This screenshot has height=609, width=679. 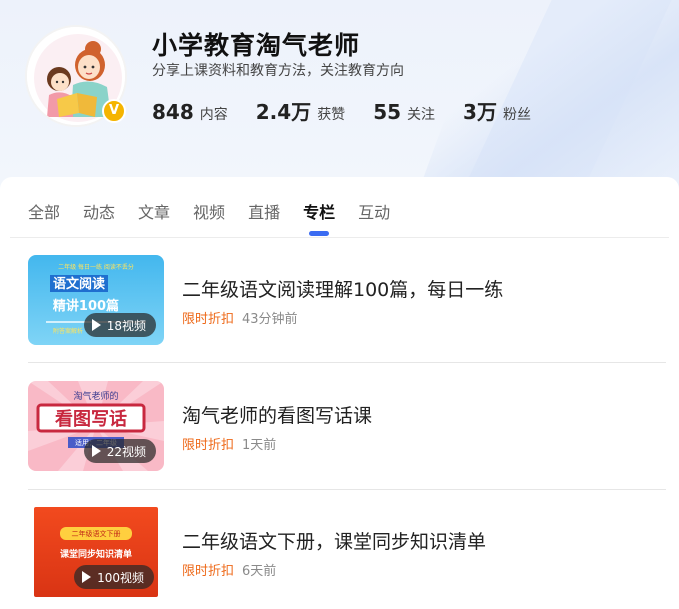 What do you see at coordinates (79, 284) in the screenshot?
I see `thumb-line1: 语文阅读` at bounding box center [79, 284].